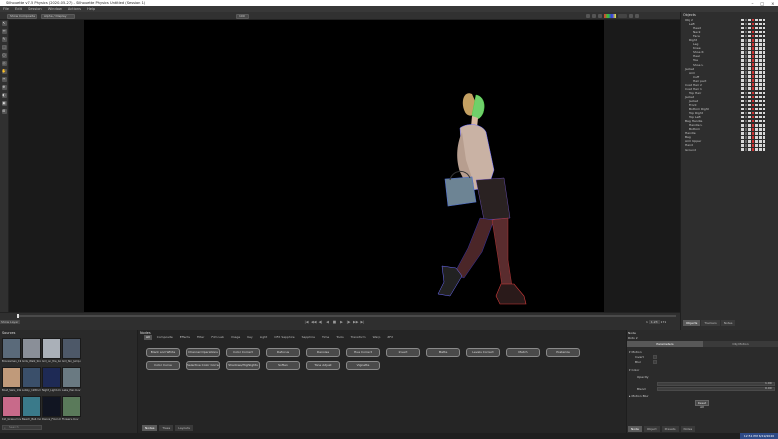 Image resolution: width=778 pixels, height=439 pixels. Describe the element at coordinates (610, 16) in the screenshot. I see `channels-icon` at that location.